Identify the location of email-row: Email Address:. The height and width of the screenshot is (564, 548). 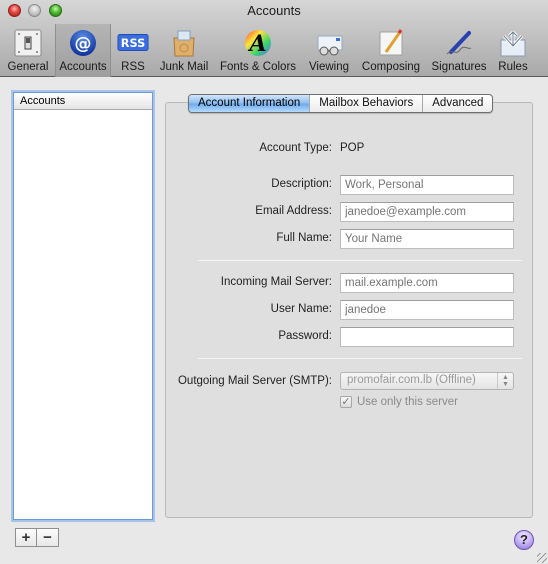
(349, 212).